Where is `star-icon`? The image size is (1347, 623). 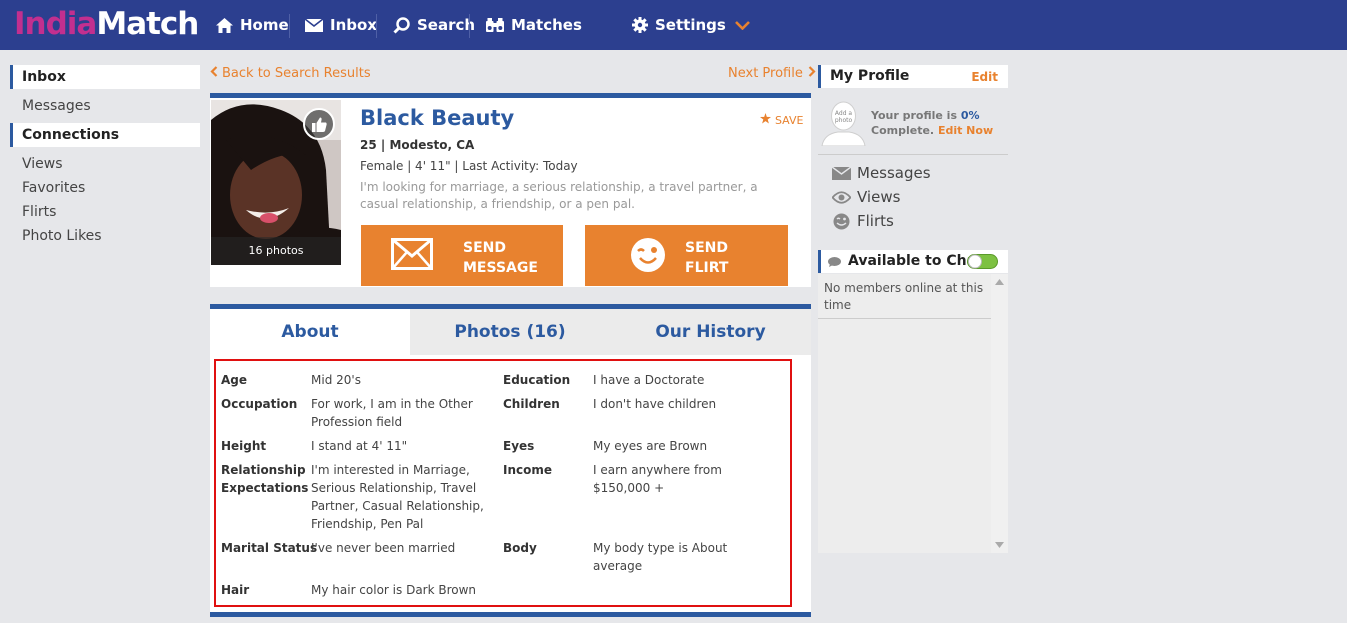 star-icon is located at coordinates (765, 118).